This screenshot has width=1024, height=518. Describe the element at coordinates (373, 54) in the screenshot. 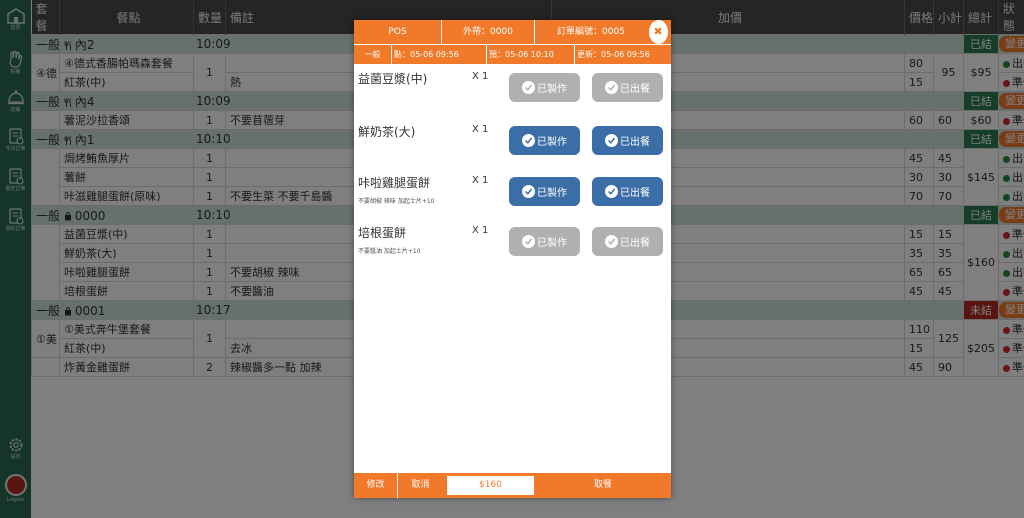

I see `order-type: 一般` at that location.